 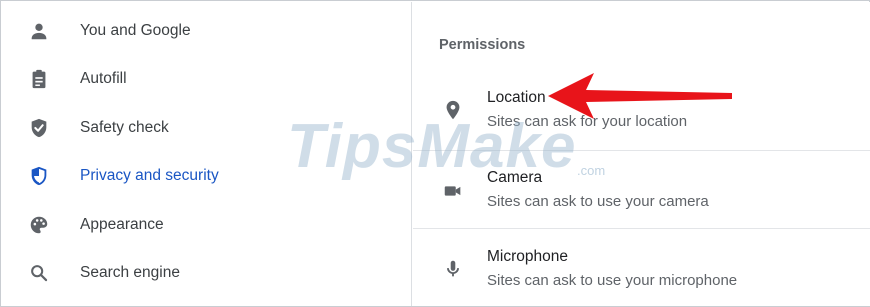 I want to click on camera-icon, so click(x=453, y=191).